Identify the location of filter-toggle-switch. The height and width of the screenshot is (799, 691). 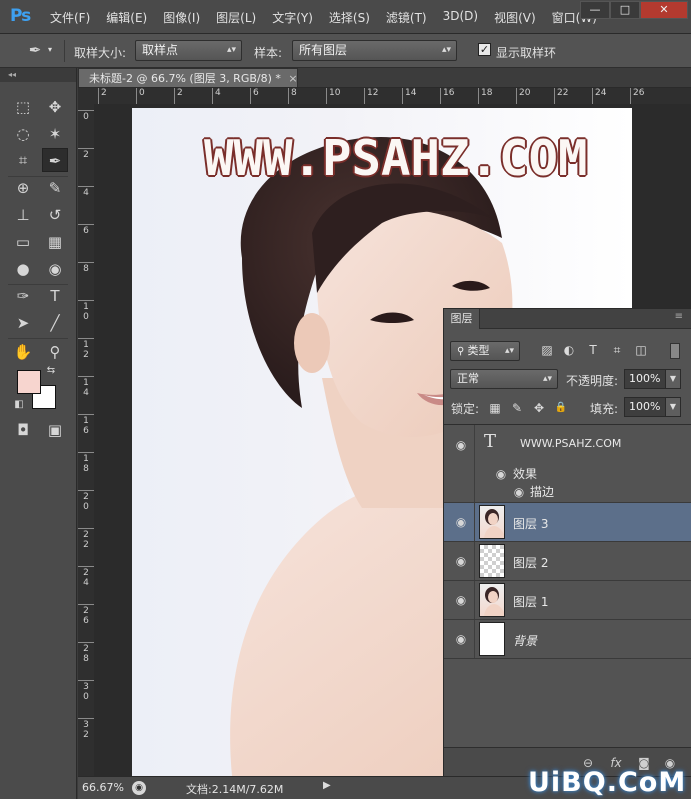
(675, 351).